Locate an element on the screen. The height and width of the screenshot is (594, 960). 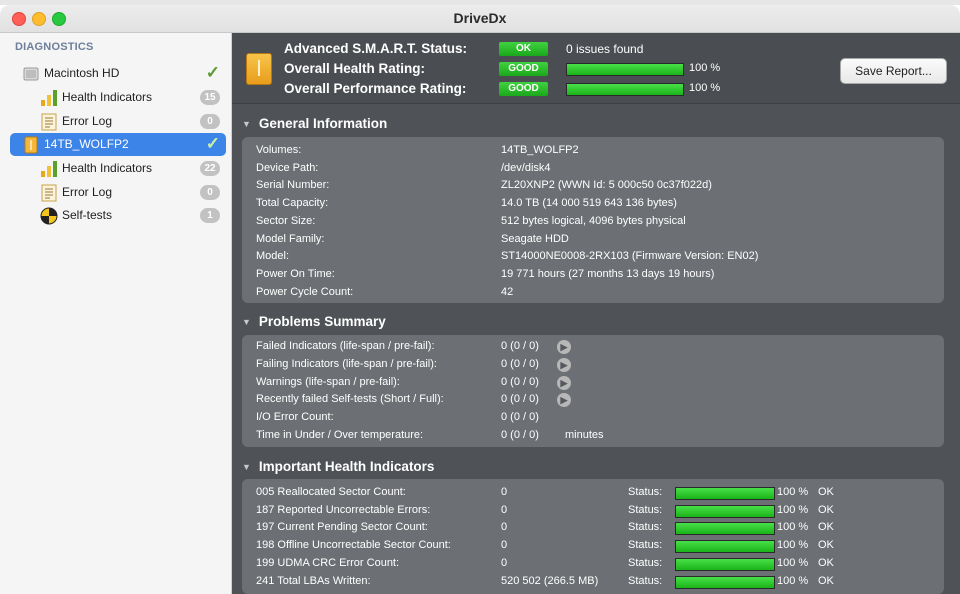
sidebar-item-health-indicators-14tb: Health Indicators 22 is located at coordinates (118, 168).